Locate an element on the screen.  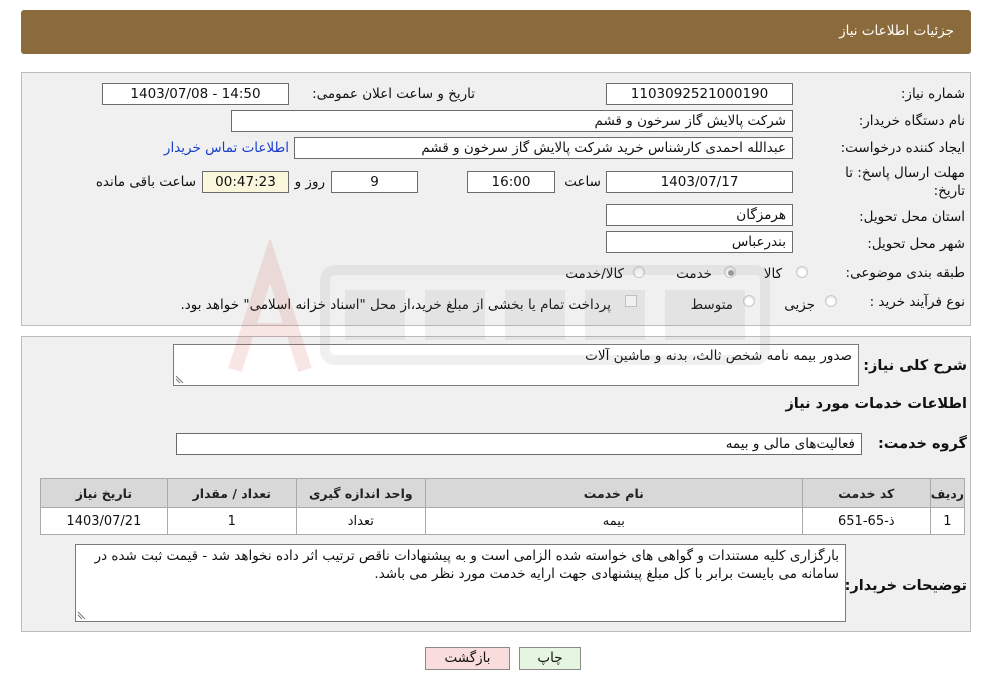
category-label: طبقه بندی موضوعی: is located at coordinates (905, 273).